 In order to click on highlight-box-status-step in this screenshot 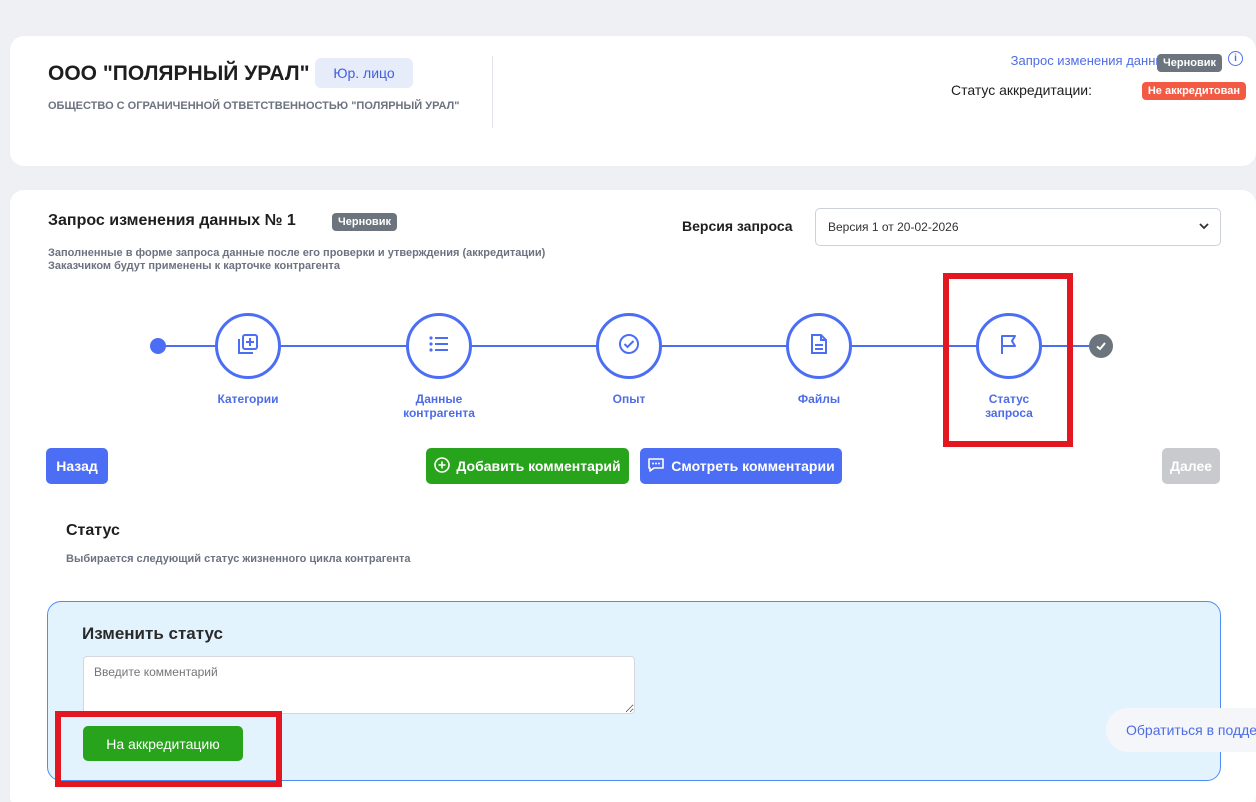, I will do `click(1008, 360)`.